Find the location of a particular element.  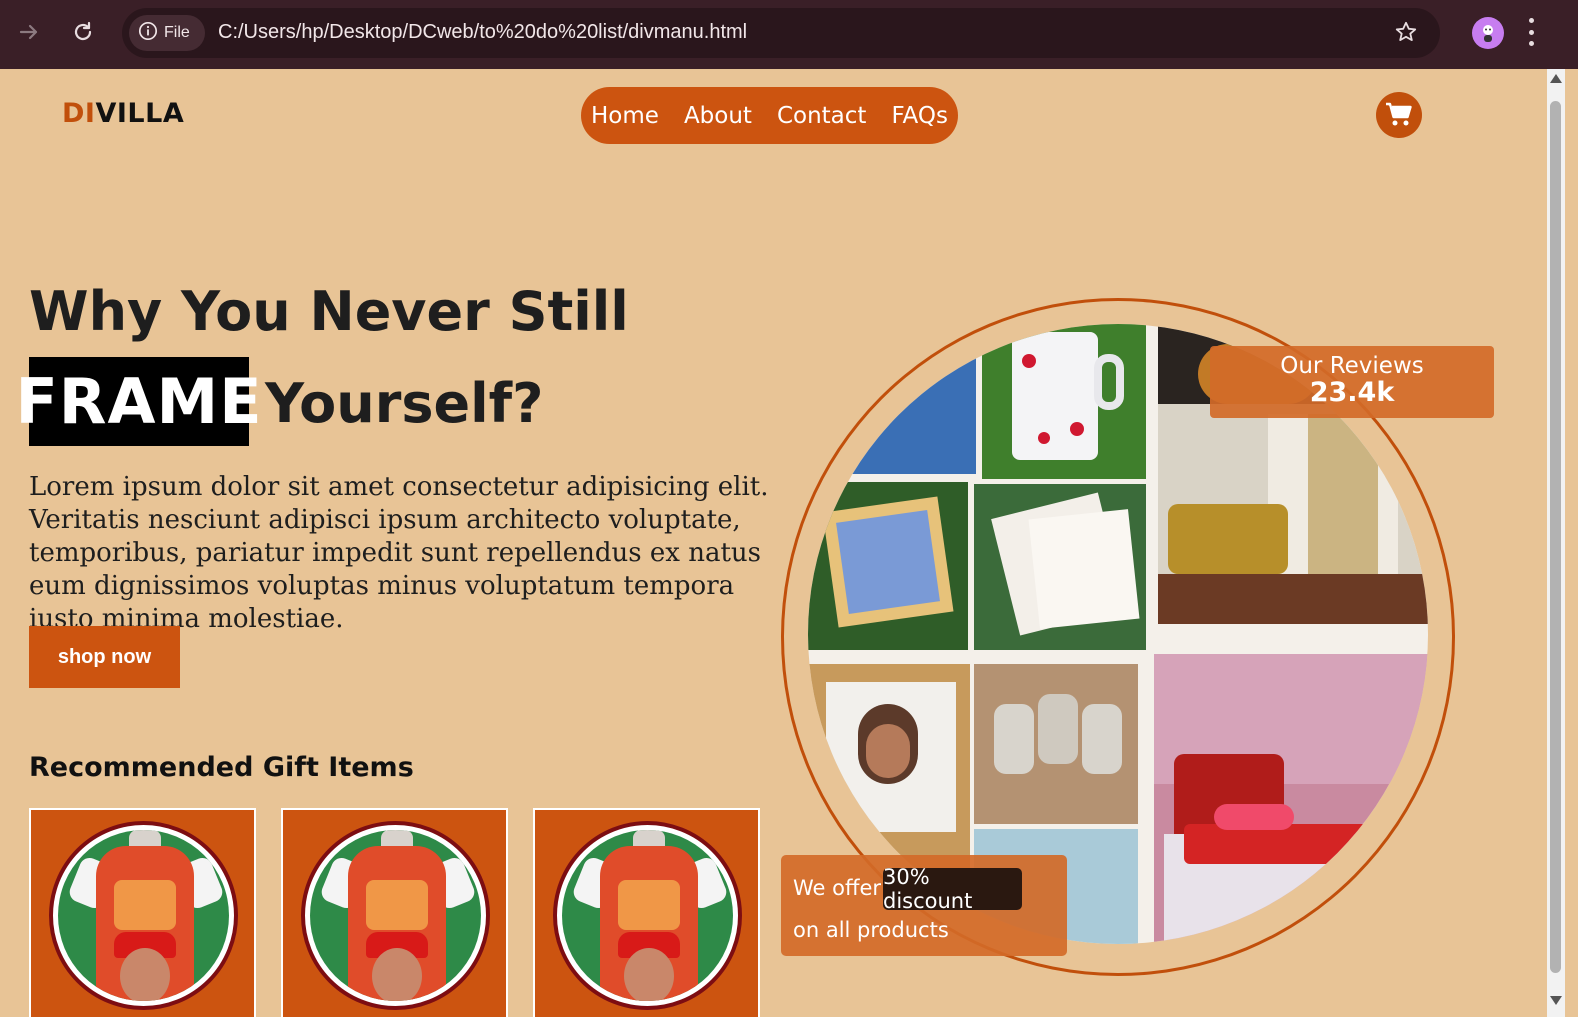

logo-part-di: DI is located at coordinates (79, 113).